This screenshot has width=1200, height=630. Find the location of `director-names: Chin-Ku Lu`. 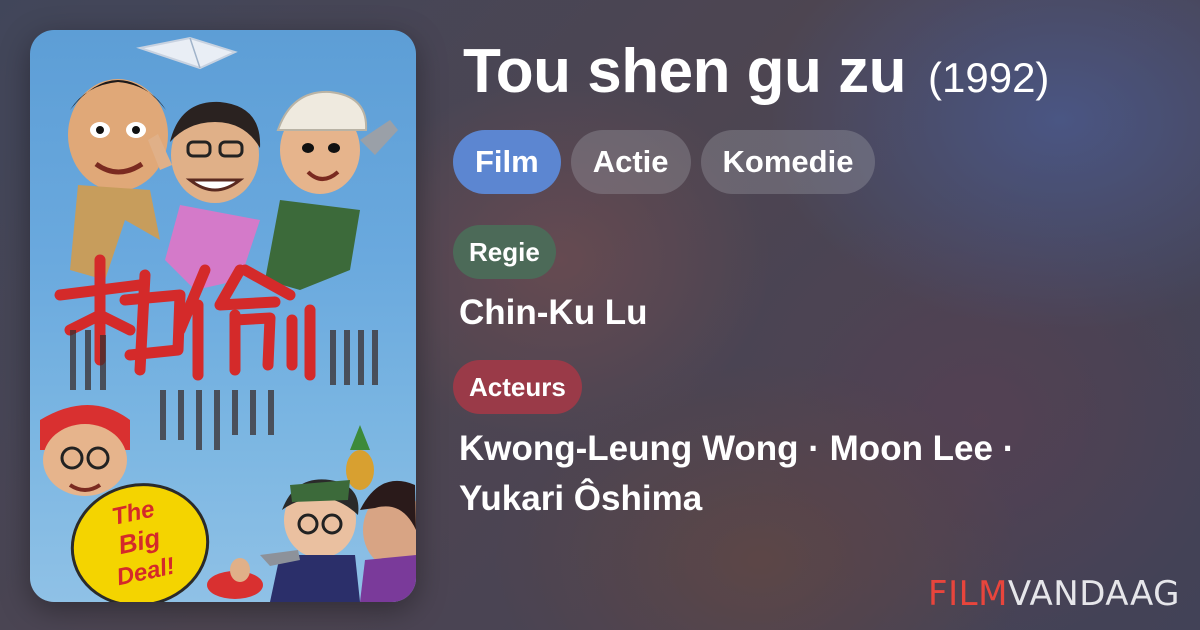

director-names: Chin-Ku Lu is located at coordinates (553, 313).